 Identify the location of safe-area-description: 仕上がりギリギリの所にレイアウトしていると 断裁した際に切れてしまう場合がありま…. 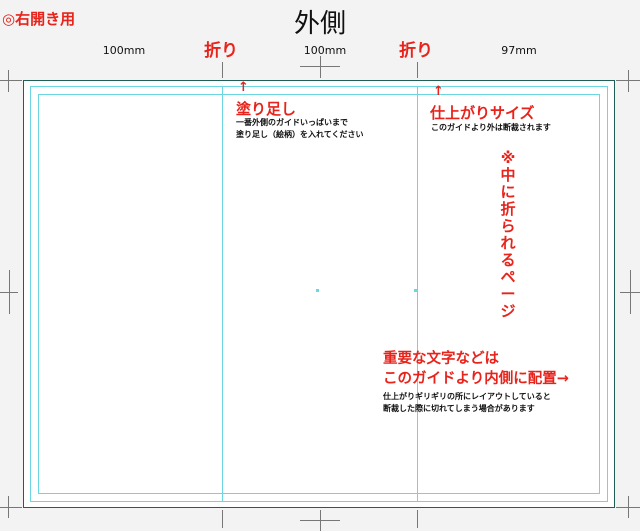
(498, 403).